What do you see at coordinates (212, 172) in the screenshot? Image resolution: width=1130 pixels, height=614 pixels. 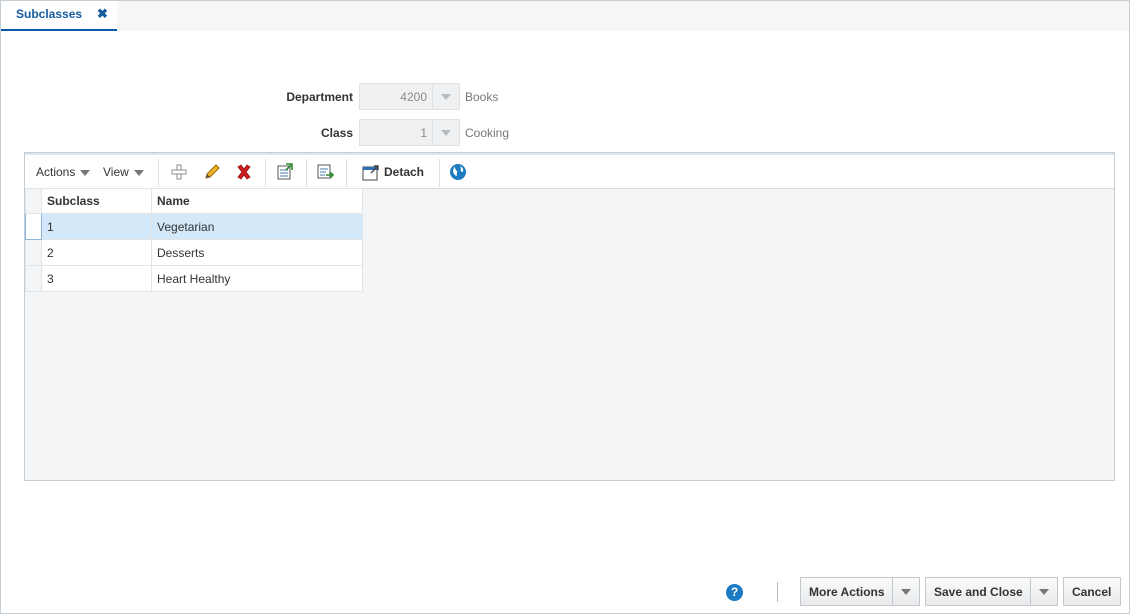 I see `edit-icon` at bounding box center [212, 172].